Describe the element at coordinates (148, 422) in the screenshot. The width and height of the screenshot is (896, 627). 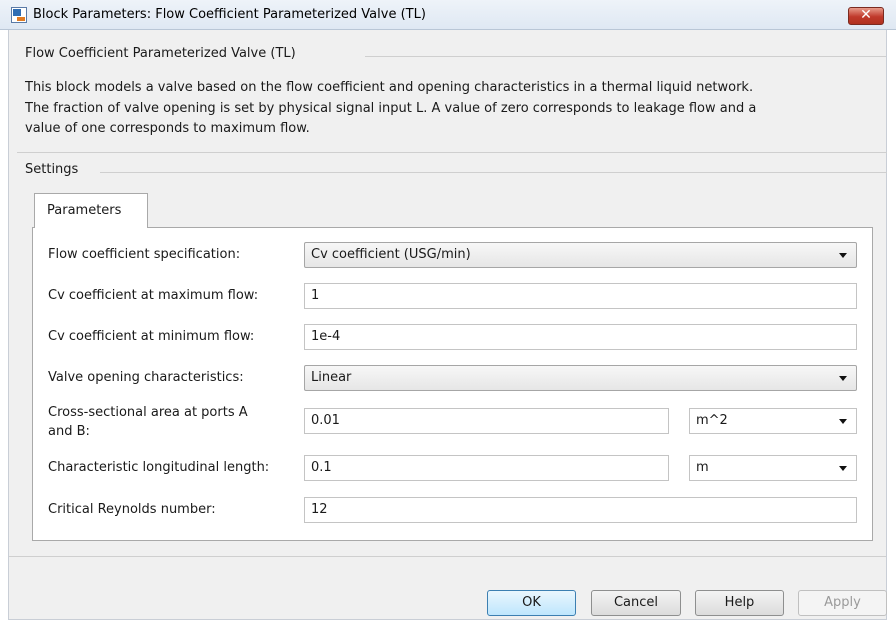
I see `area-label: Cross-sectional area at ports A and B:` at that location.